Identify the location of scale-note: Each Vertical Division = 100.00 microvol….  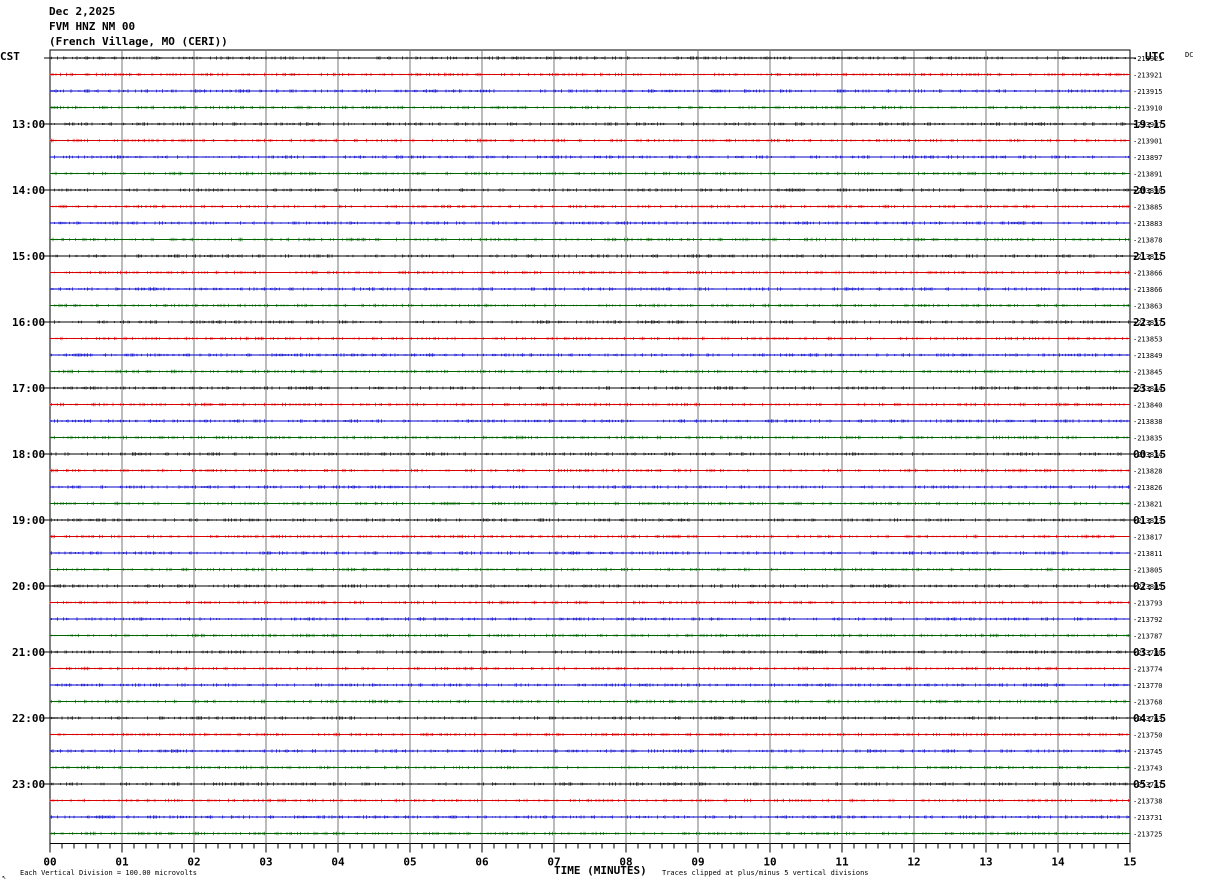
(108, 873).